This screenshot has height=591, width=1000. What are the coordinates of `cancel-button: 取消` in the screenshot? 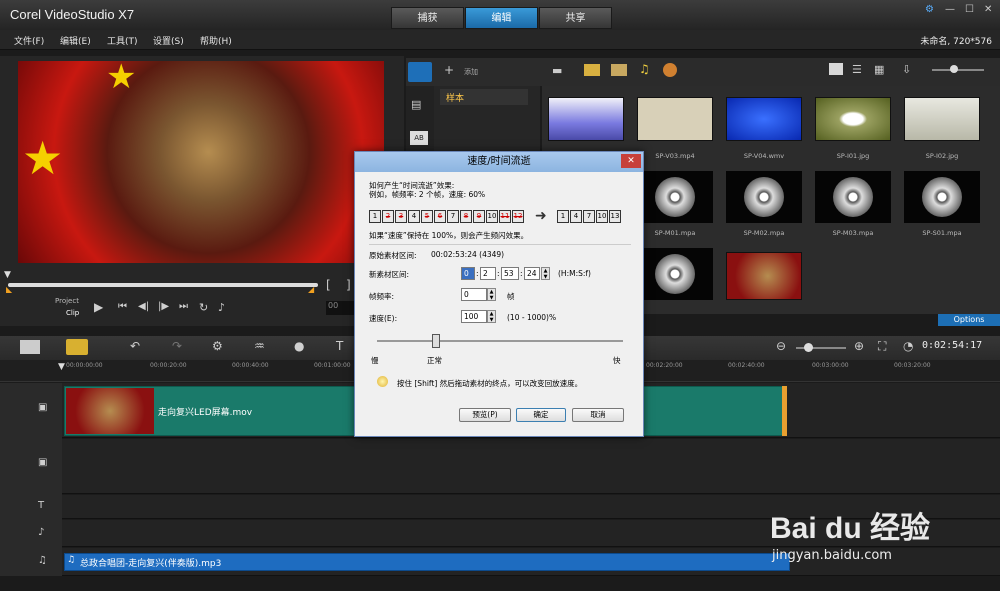 It's located at (598, 415).